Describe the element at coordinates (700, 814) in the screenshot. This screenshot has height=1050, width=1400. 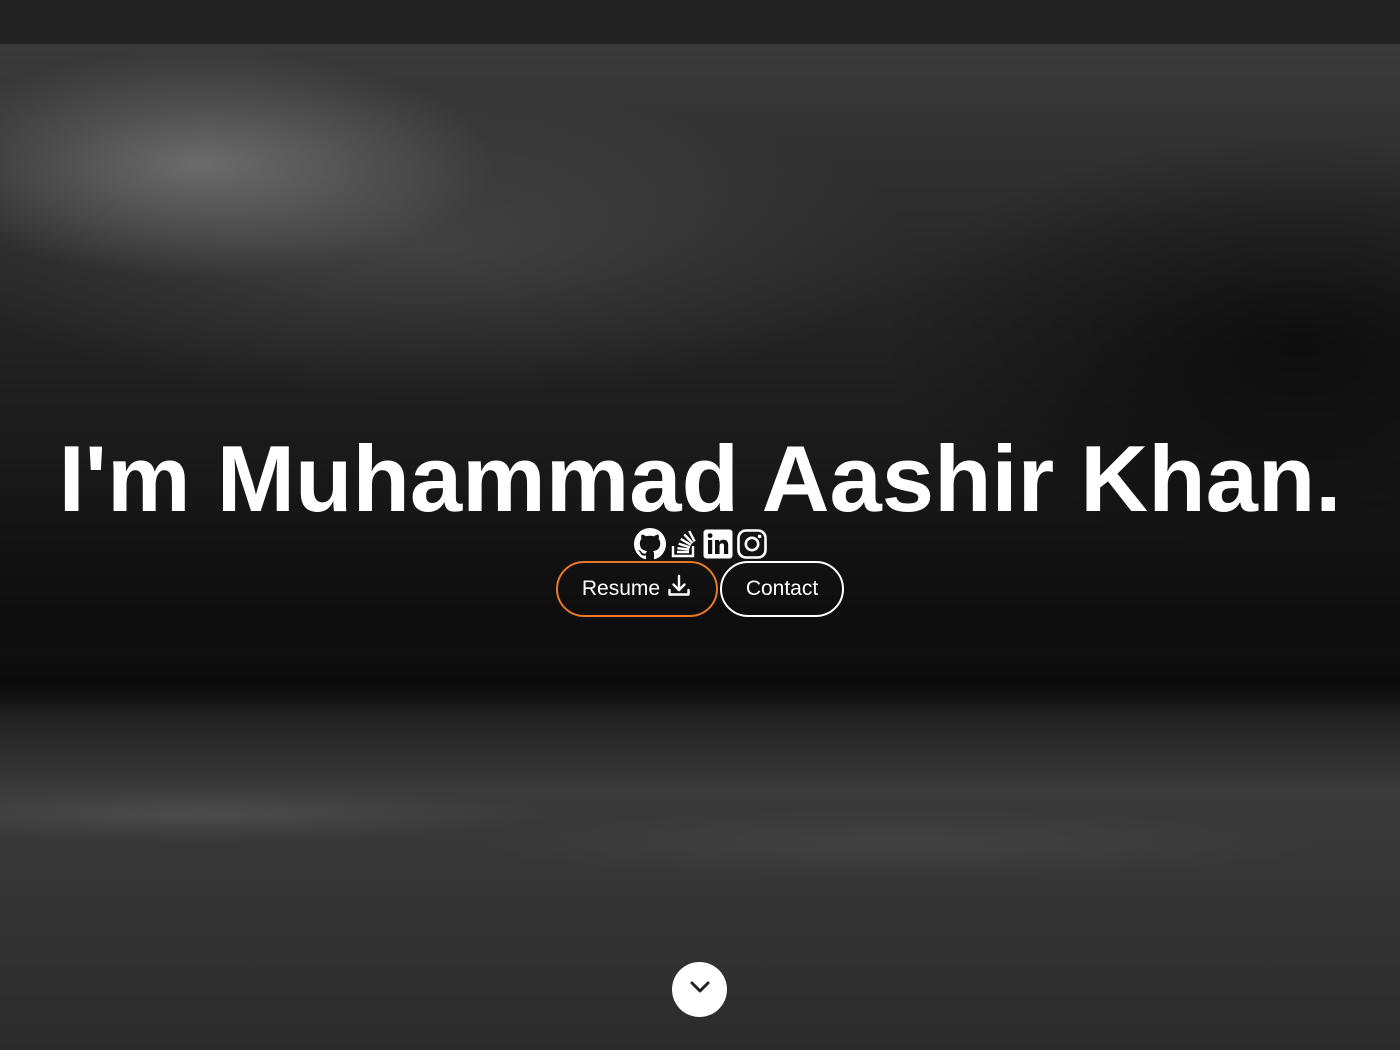
I see `hero-background-ground` at that location.